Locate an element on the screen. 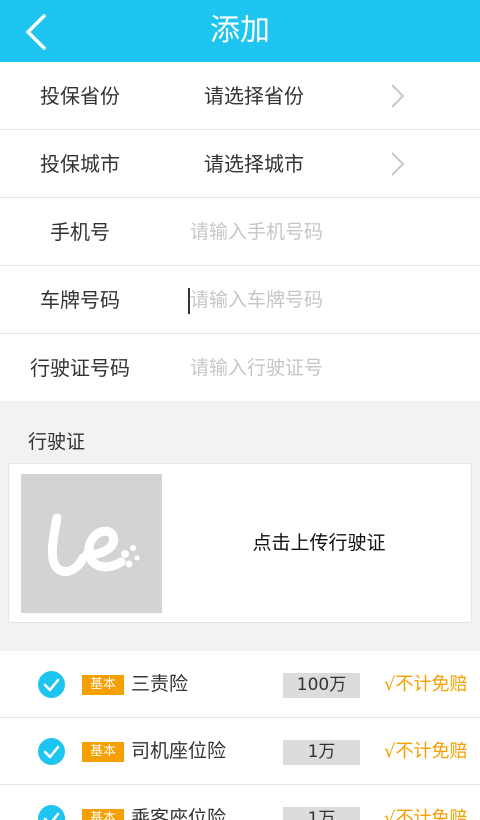 This screenshot has width=480, height=820. plate-input is located at coordinates (305, 300).